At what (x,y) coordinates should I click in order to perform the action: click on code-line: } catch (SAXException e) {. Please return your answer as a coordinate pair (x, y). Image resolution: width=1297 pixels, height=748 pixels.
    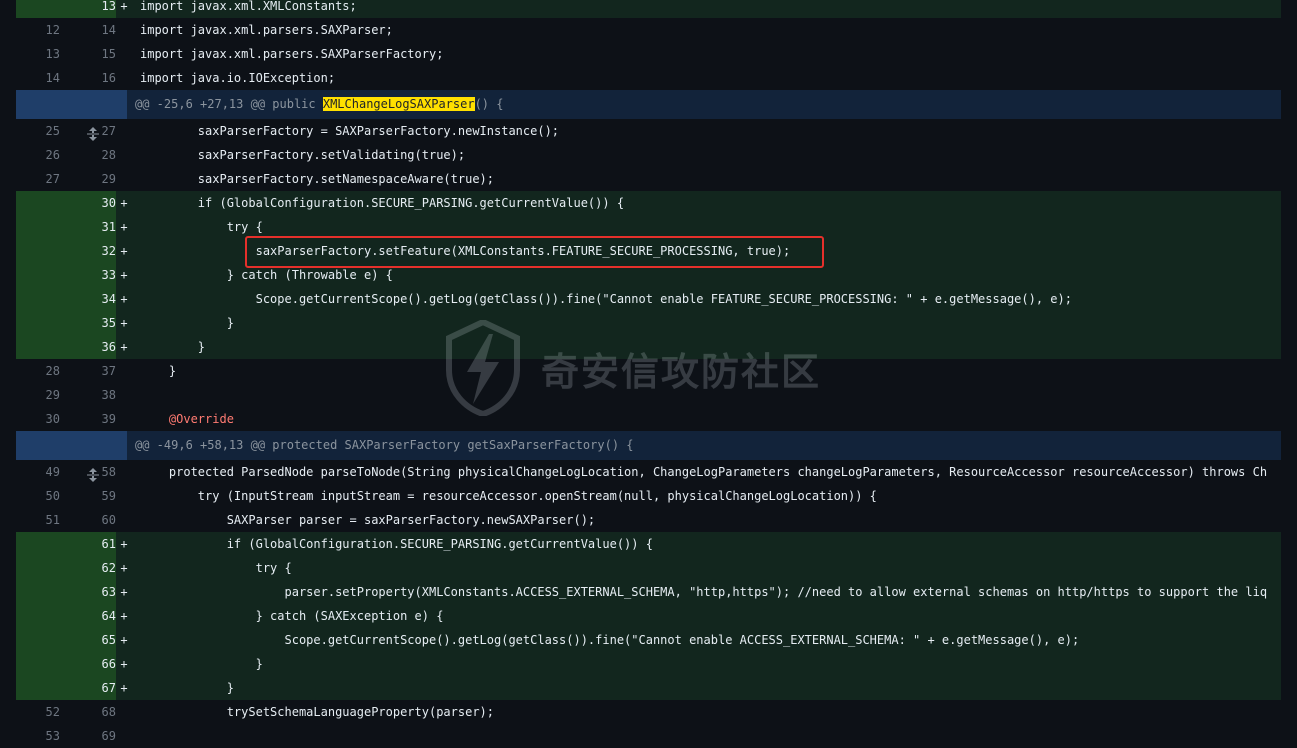
    Looking at the image, I should click on (292, 616).